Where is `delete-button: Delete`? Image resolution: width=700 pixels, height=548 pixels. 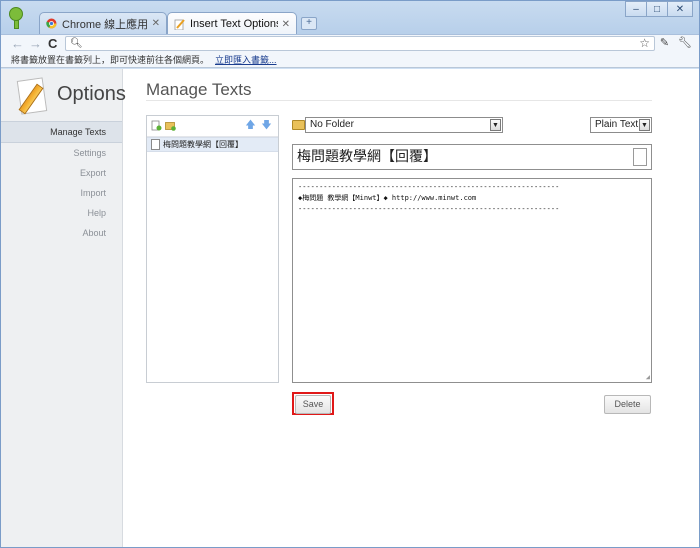 delete-button: Delete is located at coordinates (627, 404).